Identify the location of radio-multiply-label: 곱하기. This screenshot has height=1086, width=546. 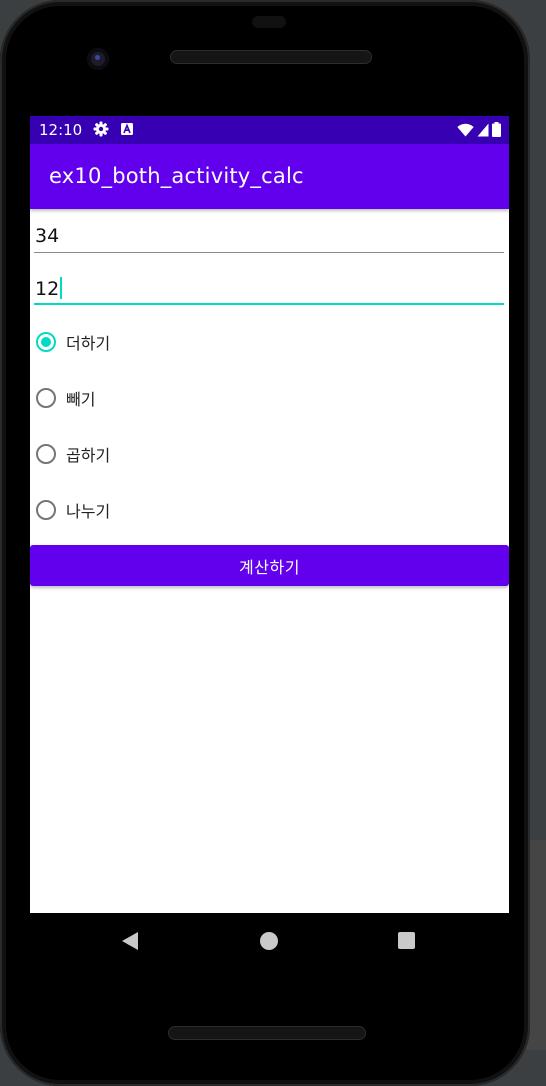
(88, 455).